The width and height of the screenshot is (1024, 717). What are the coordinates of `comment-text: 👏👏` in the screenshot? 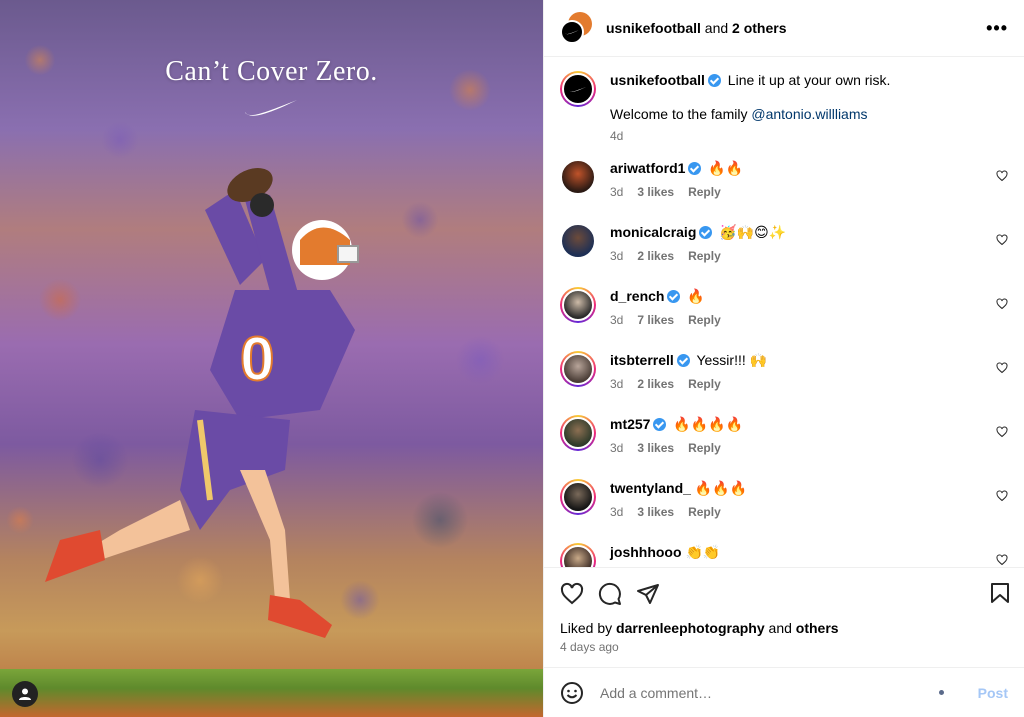 It's located at (703, 552).